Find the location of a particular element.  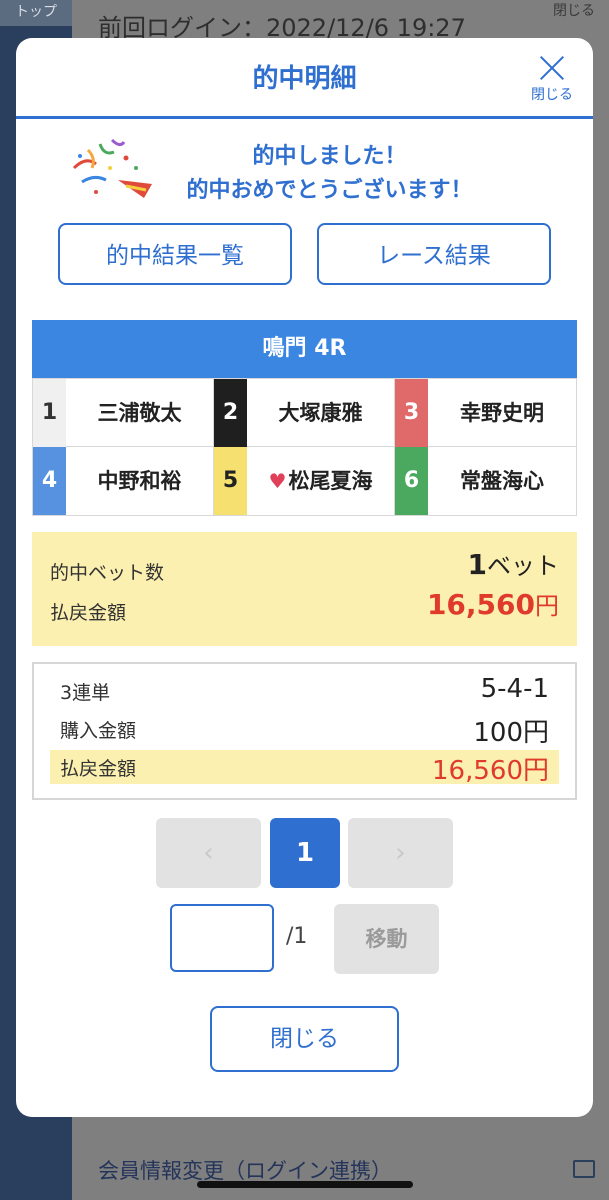

next-page-button: › is located at coordinates (400, 853).